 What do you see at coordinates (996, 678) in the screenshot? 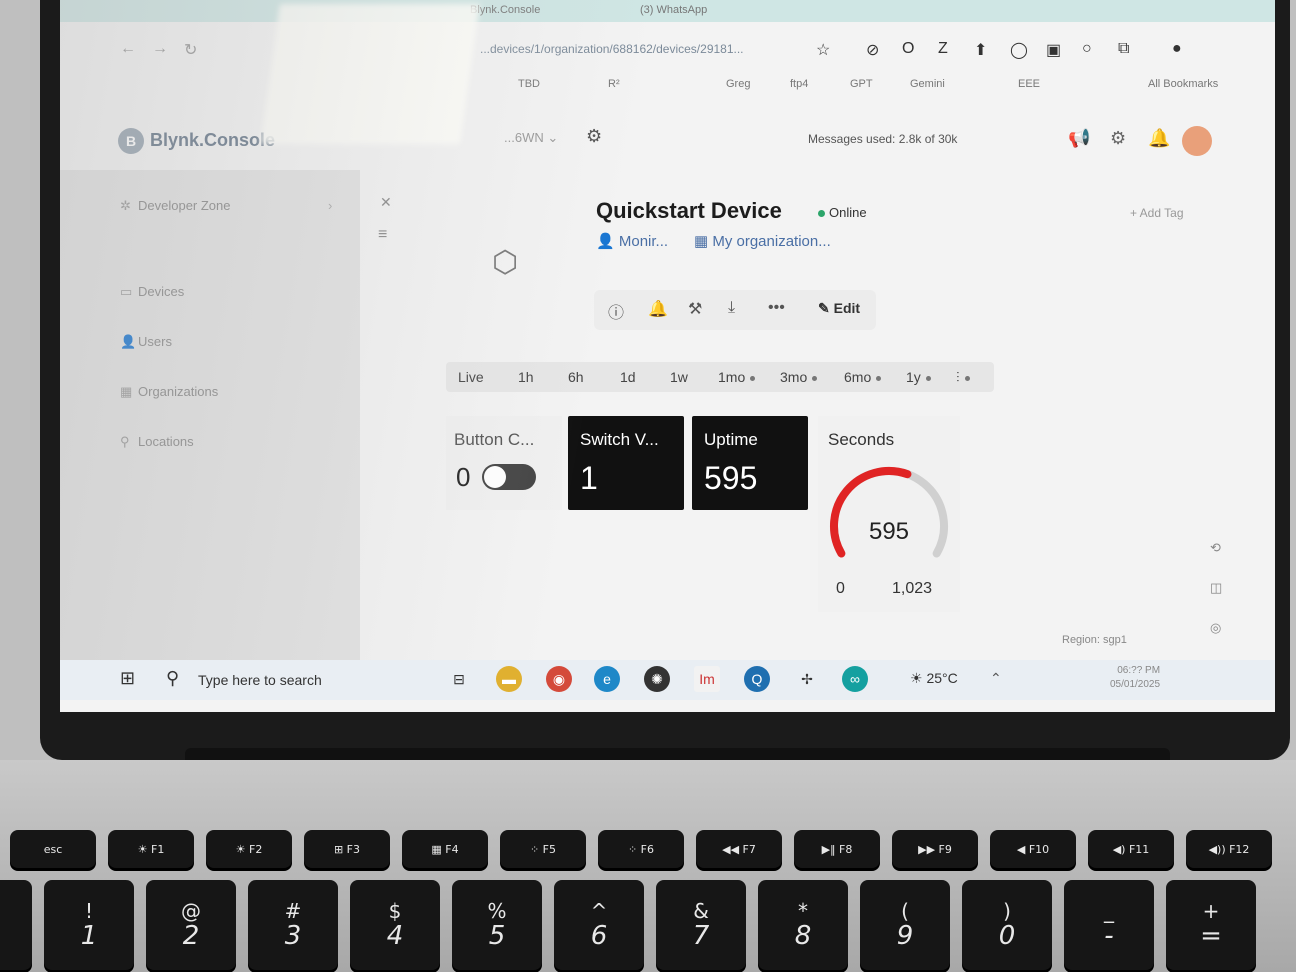
I see `chevron-up-icon: ⌃` at bounding box center [996, 678].